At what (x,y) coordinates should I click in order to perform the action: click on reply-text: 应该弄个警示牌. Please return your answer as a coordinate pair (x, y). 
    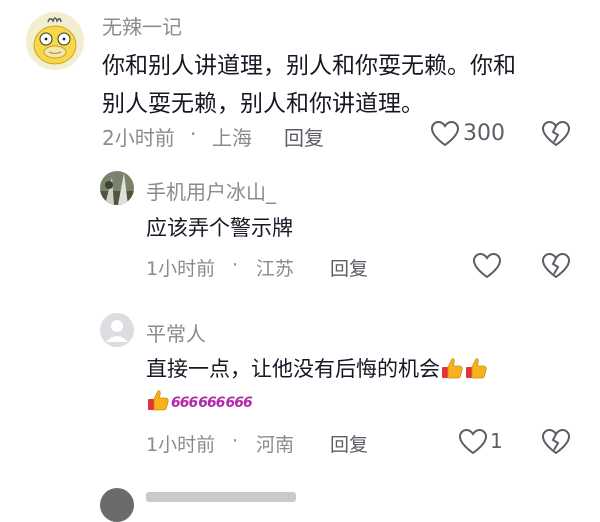
    Looking at the image, I should click on (219, 228).